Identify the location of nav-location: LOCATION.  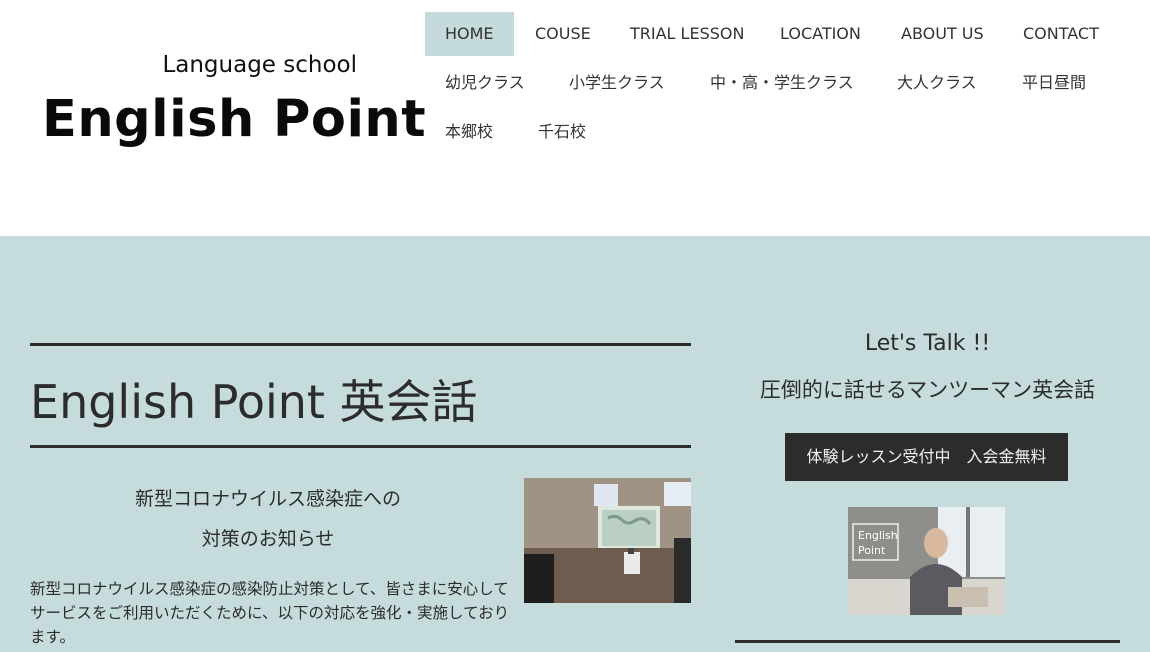
(820, 34).